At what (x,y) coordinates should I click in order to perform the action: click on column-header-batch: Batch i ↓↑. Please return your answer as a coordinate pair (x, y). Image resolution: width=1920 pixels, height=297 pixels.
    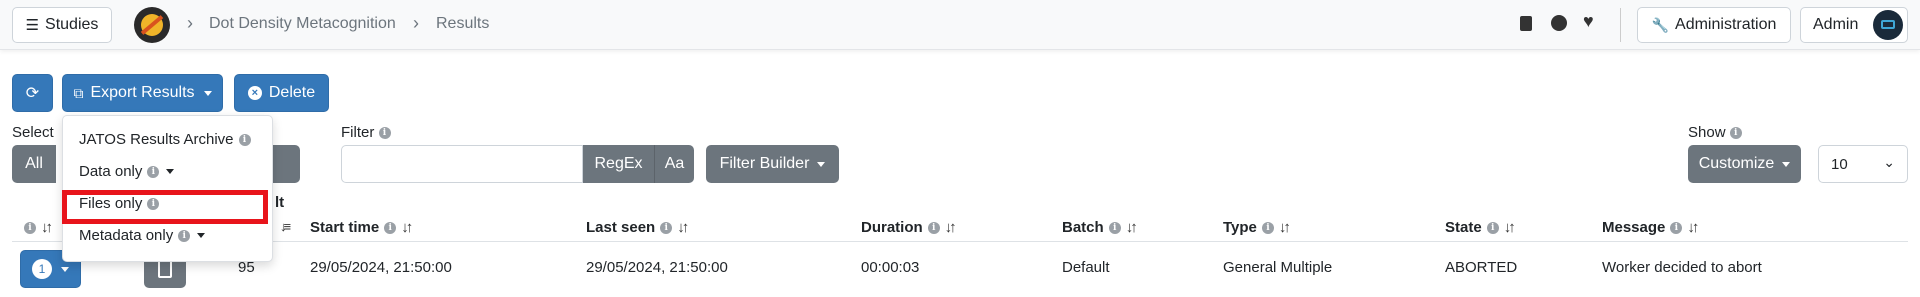
    Looking at the image, I should click on (1100, 227).